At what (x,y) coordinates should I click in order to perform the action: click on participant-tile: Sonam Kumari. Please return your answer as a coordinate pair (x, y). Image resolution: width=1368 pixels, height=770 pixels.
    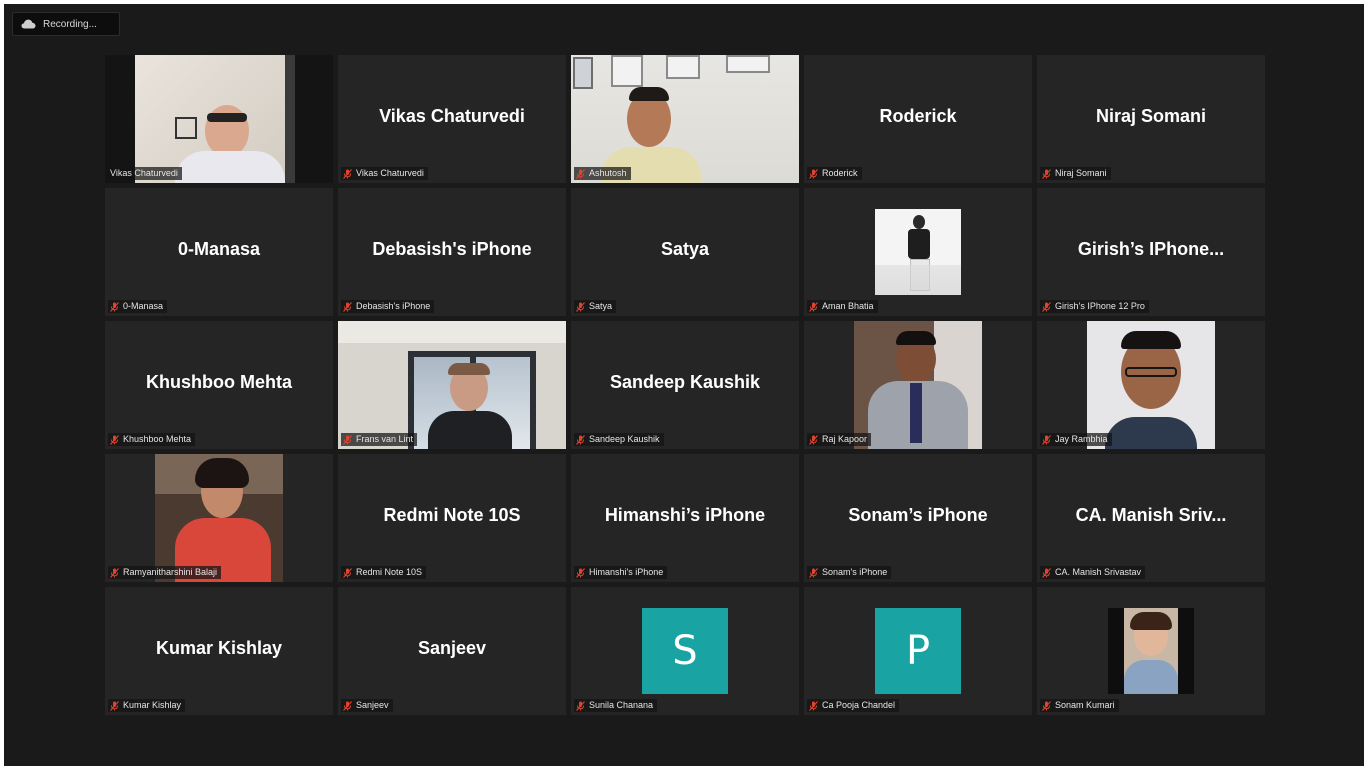
    Looking at the image, I should click on (1151, 651).